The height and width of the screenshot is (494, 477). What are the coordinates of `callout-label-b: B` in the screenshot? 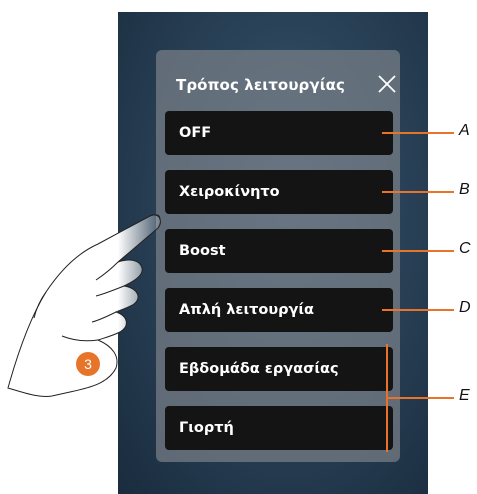 It's located at (464, 189).